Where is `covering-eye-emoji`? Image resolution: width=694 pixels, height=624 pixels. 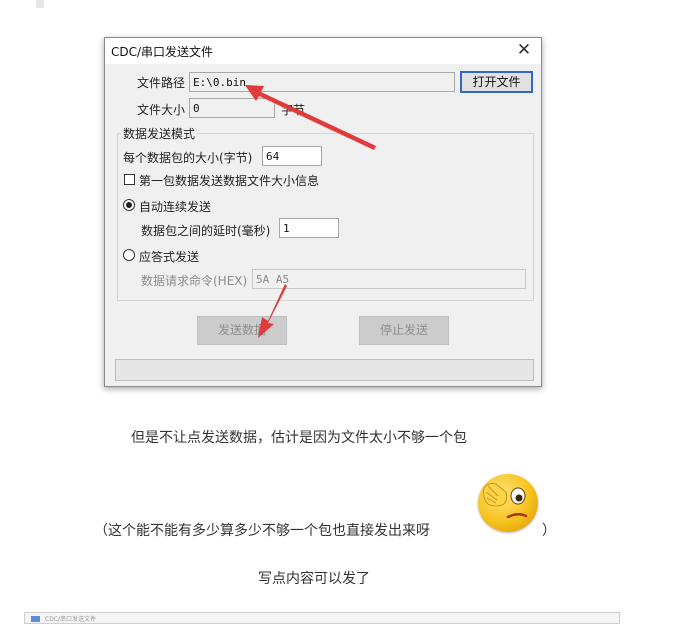
covering-eye-emoji is located at coordinates (508, 503).